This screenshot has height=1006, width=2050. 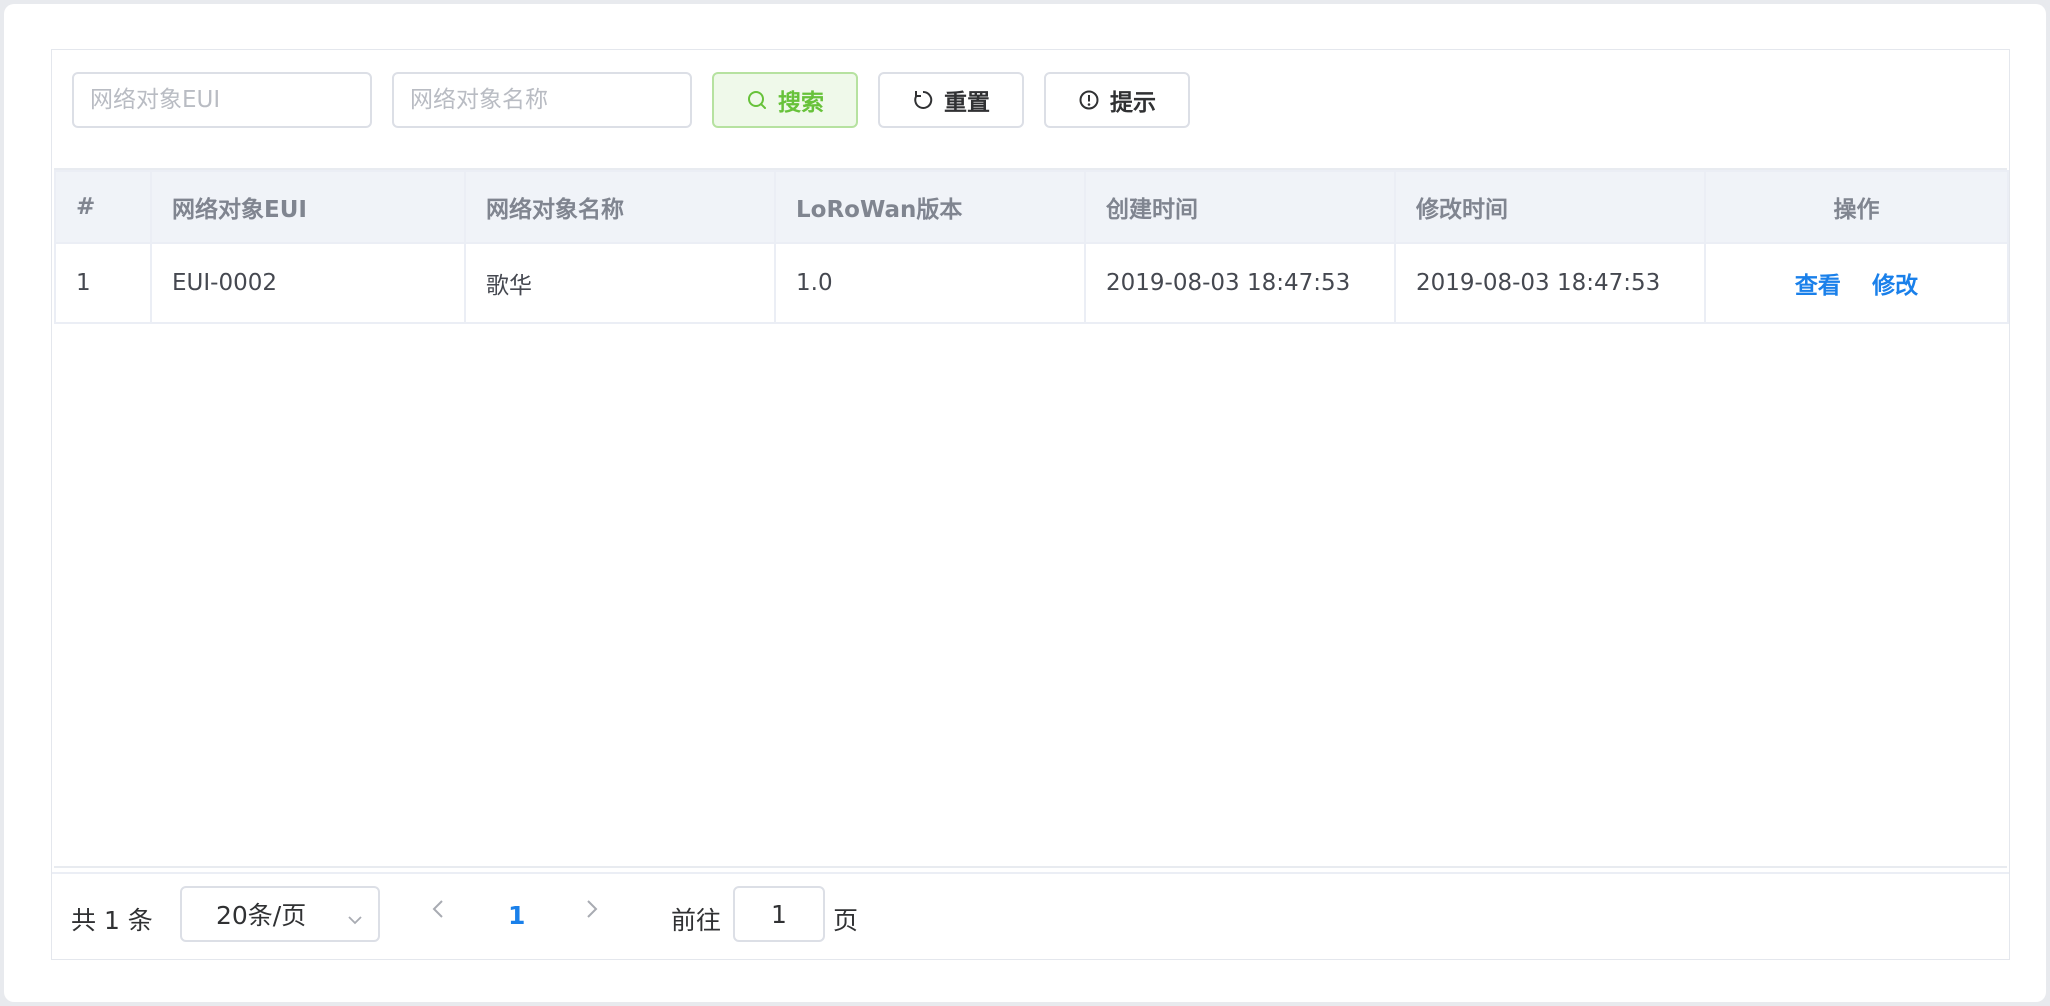 I want to click on search-button-label: 搜索, so click(x=801, y=103).